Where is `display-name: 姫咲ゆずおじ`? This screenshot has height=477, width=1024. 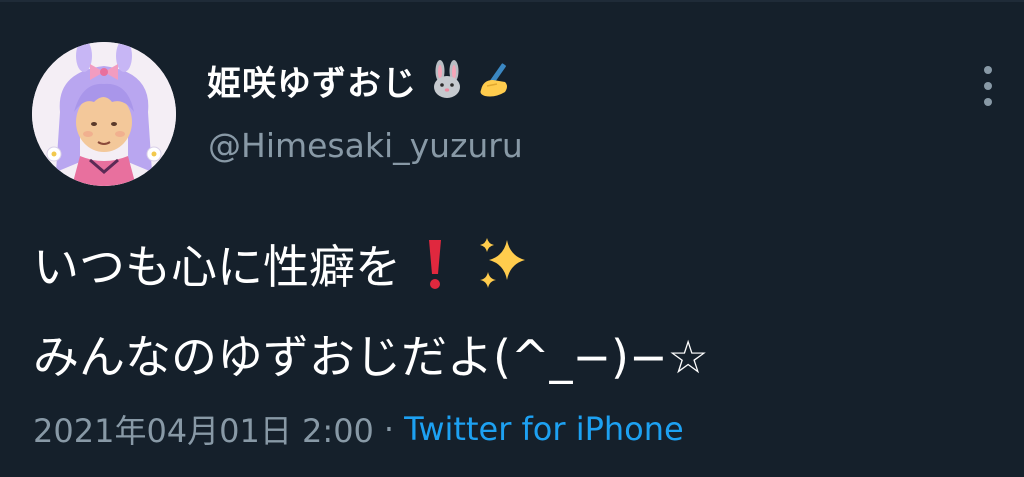
display-name: 姫咲ゆずおじ is located at coordinates (361, 80).